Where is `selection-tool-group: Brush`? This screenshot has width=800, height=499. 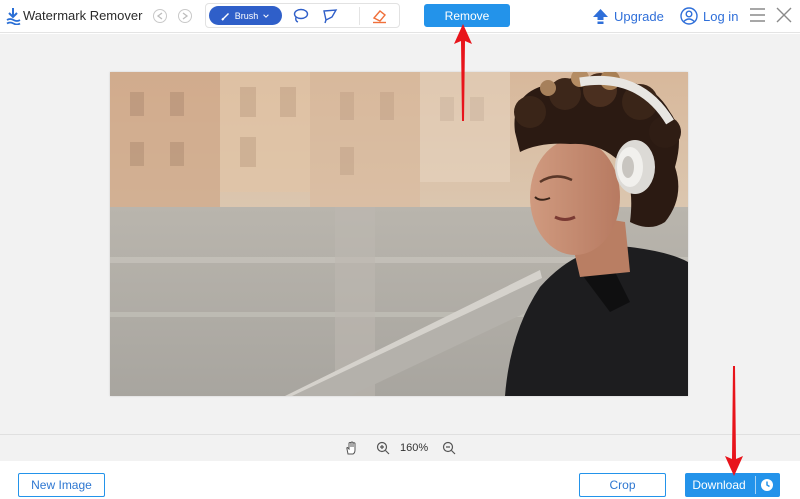 selection-tool-group: Brush is located at coordinates (302, 15).